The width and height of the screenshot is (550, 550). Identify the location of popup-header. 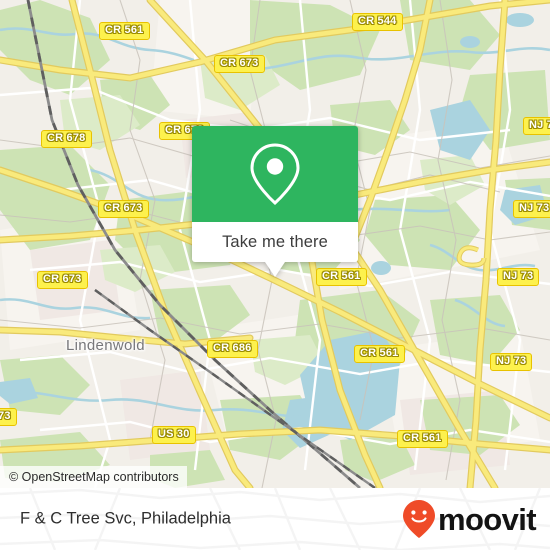
(275, 174).